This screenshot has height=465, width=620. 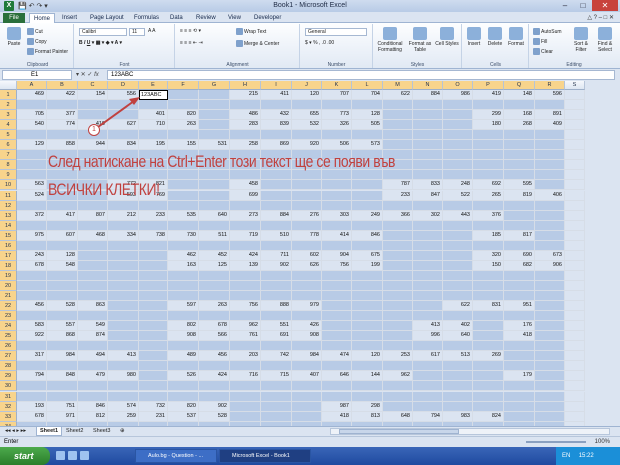 I want to click on cell-h28, so click(x=245, y=366).